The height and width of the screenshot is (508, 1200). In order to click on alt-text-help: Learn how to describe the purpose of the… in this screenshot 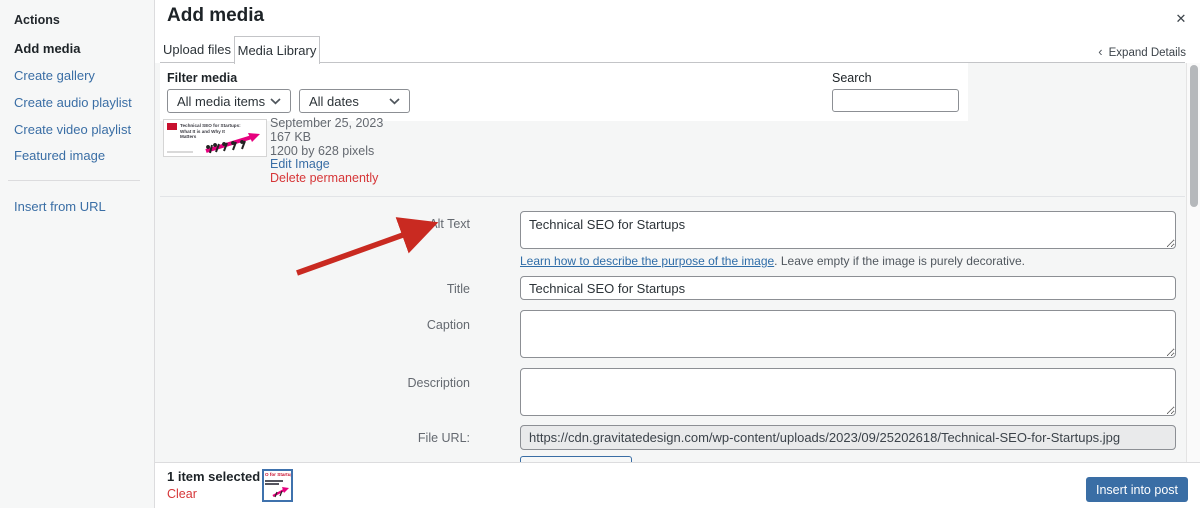, I will do `click(772, 261)`.